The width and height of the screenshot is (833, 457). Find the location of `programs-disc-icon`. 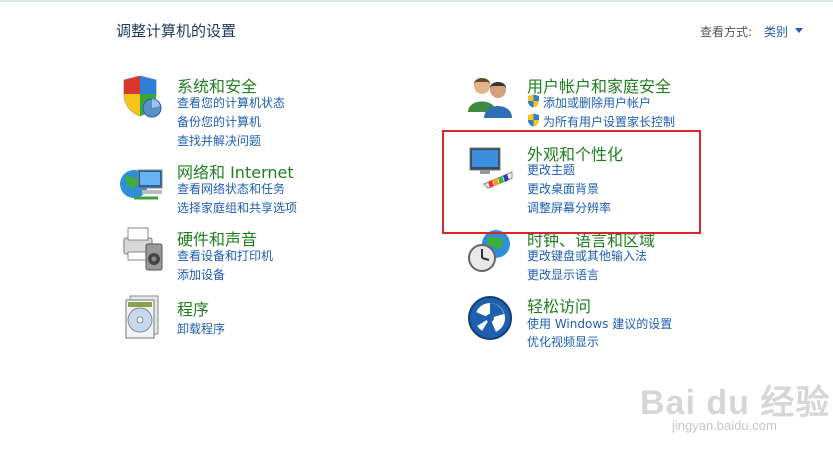

programs-disc-icon is located at coordinates (142, 316).